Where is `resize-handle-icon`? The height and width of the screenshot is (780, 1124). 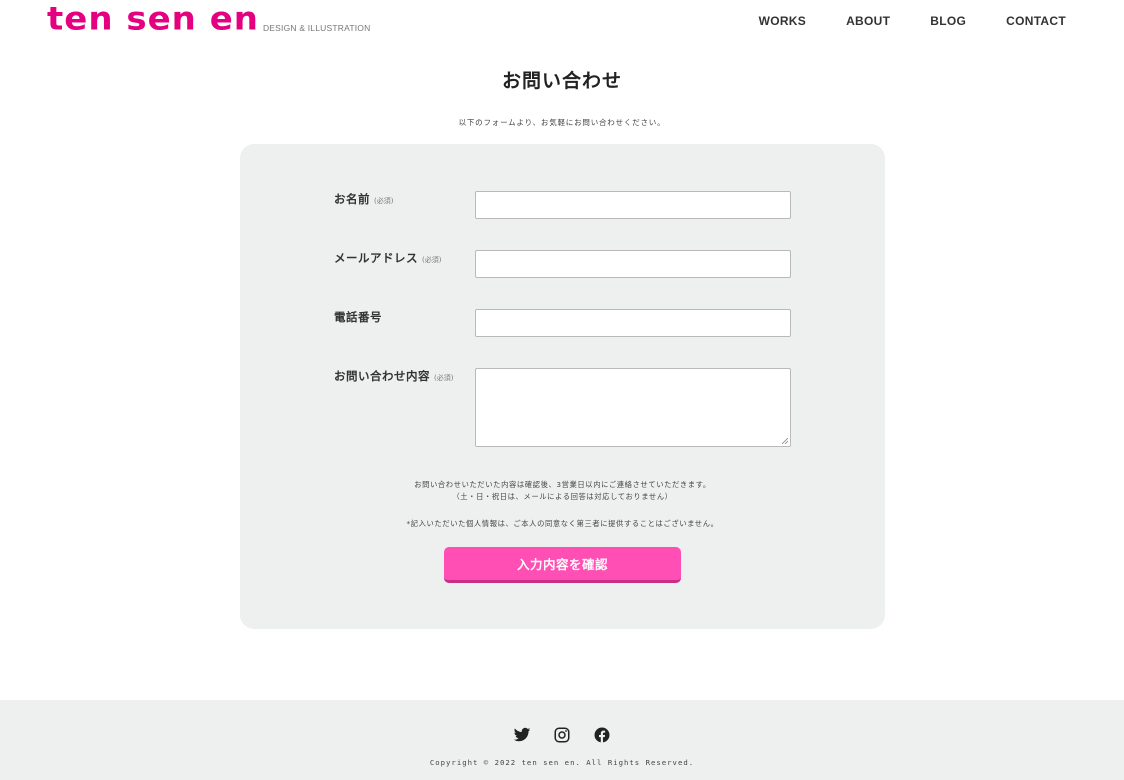
resize-handle-icon is located at coordinates (785, 441).